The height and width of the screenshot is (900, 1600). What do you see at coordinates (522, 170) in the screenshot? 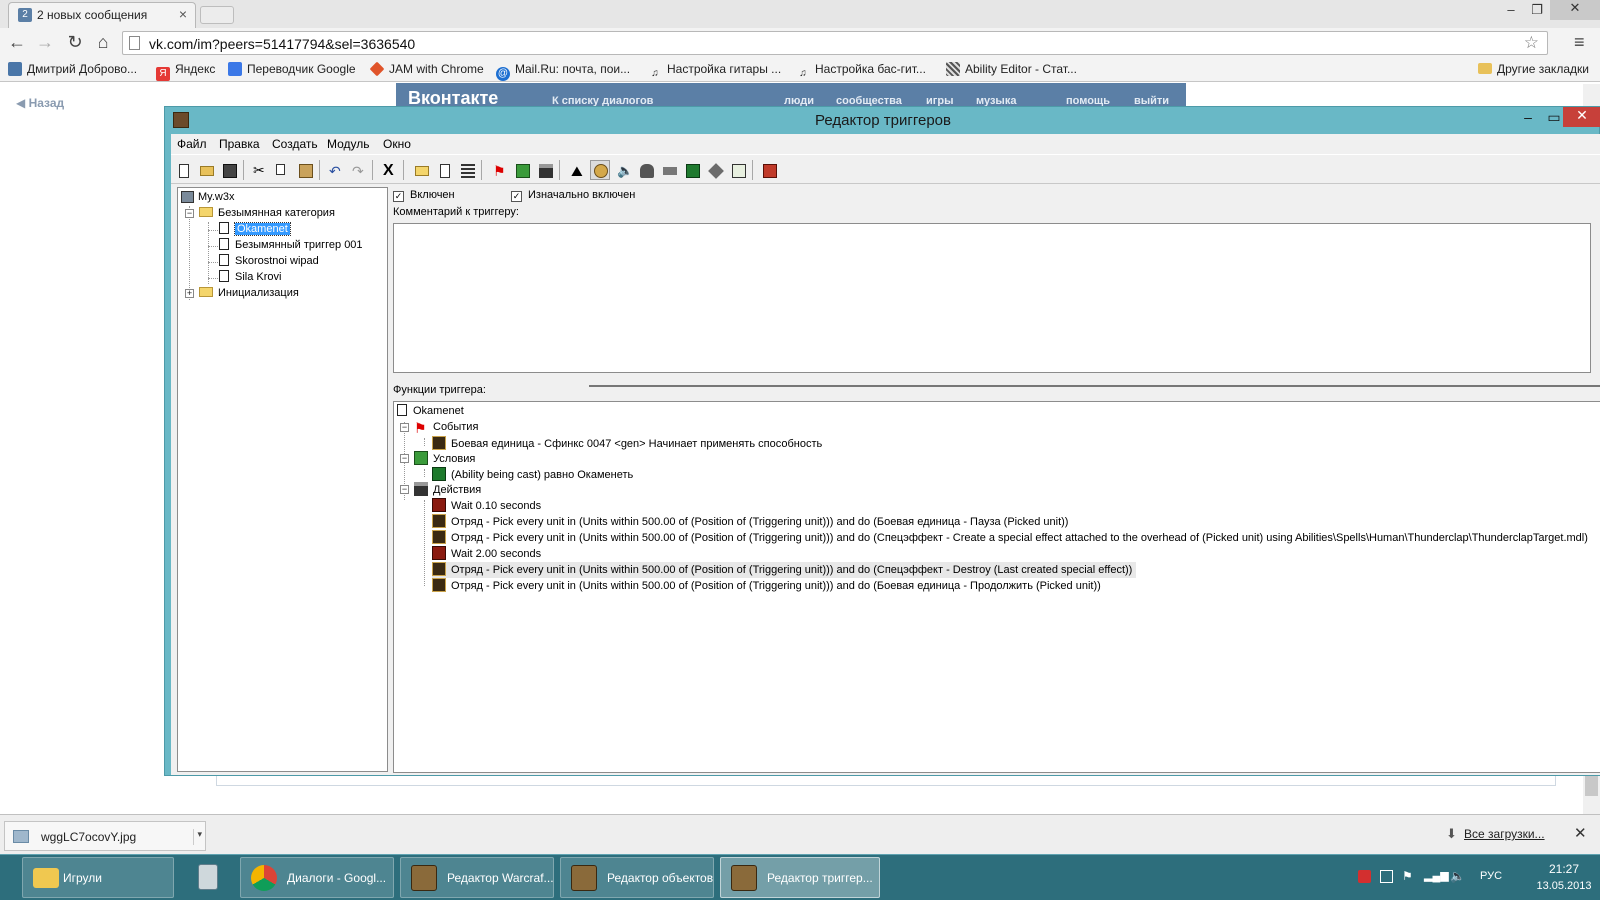
I see `new-condition-button` at bounding box center [522, 170].